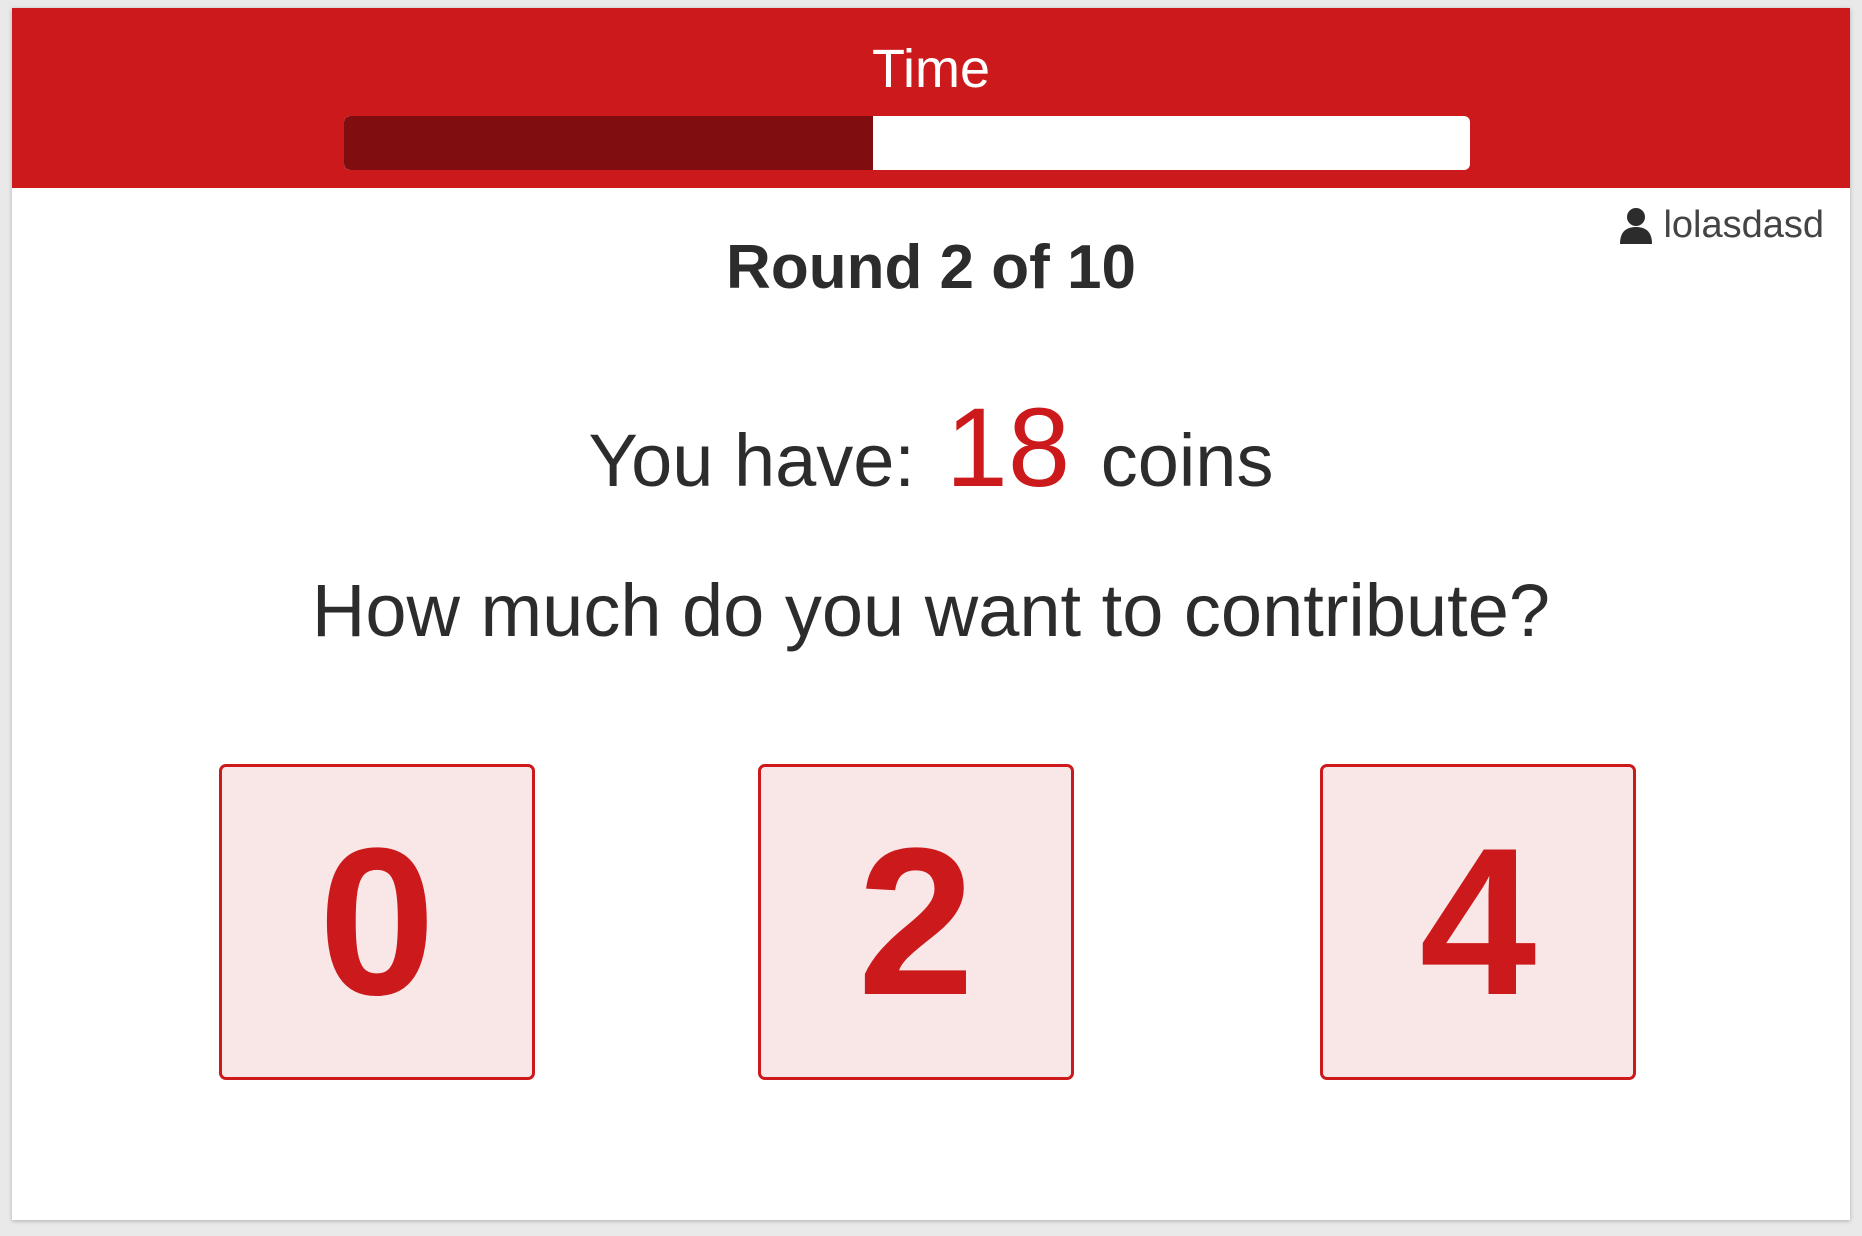 The width and height of the screenshot is (1862, 1236). I want to click on timer-label: Time, so click(931, 69).